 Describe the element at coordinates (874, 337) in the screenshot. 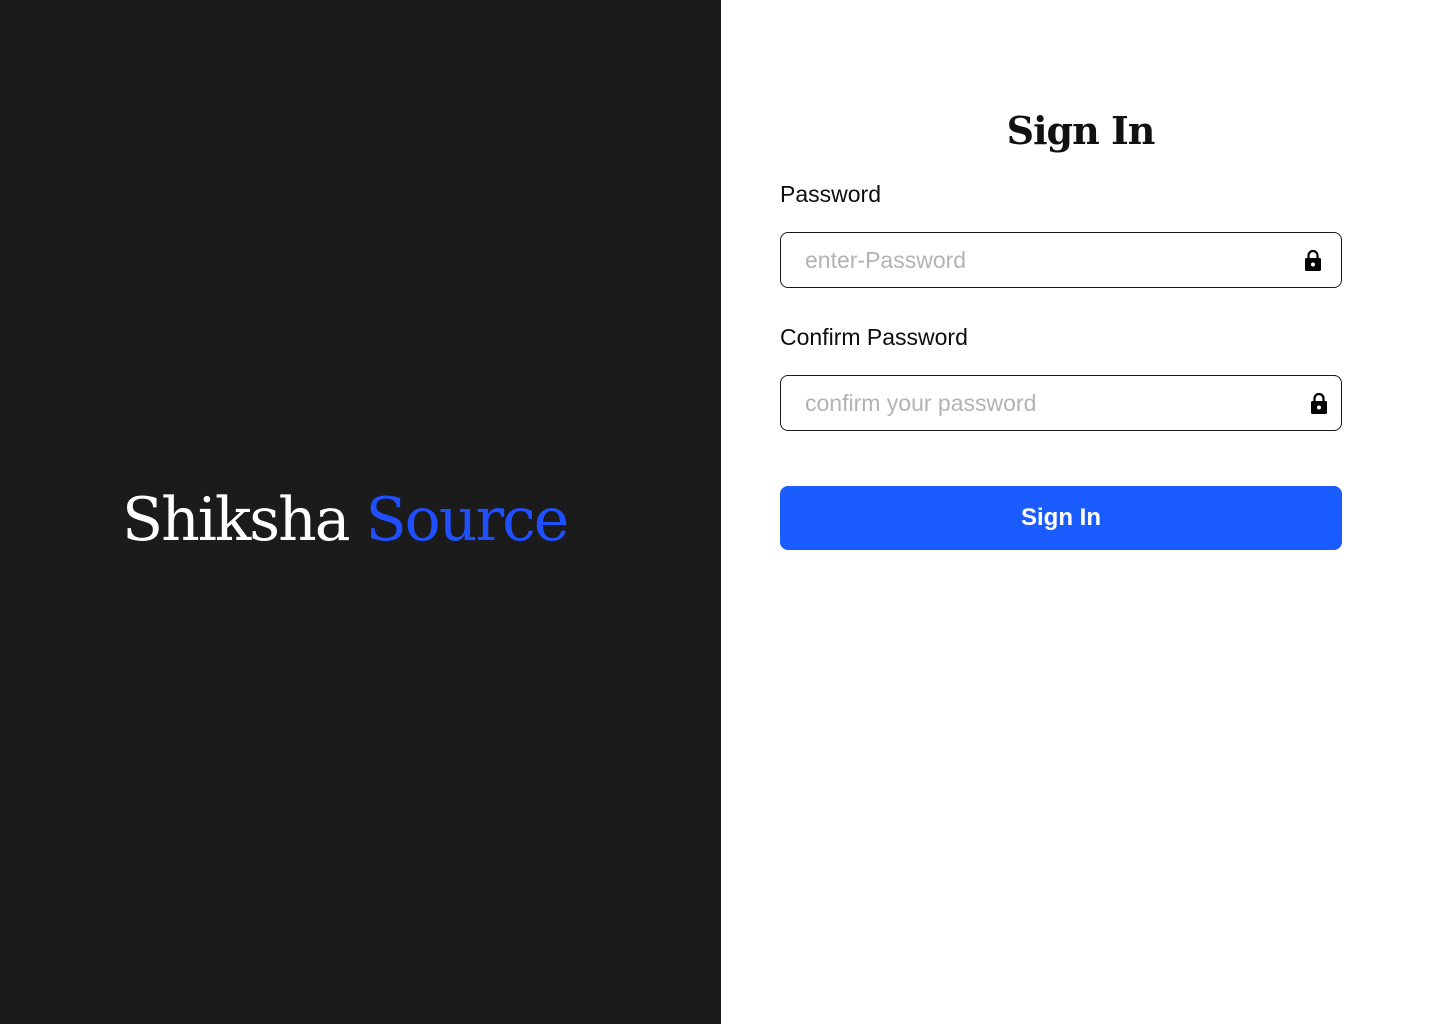

I see `confirm-password-label: Confirm Password` at that location.